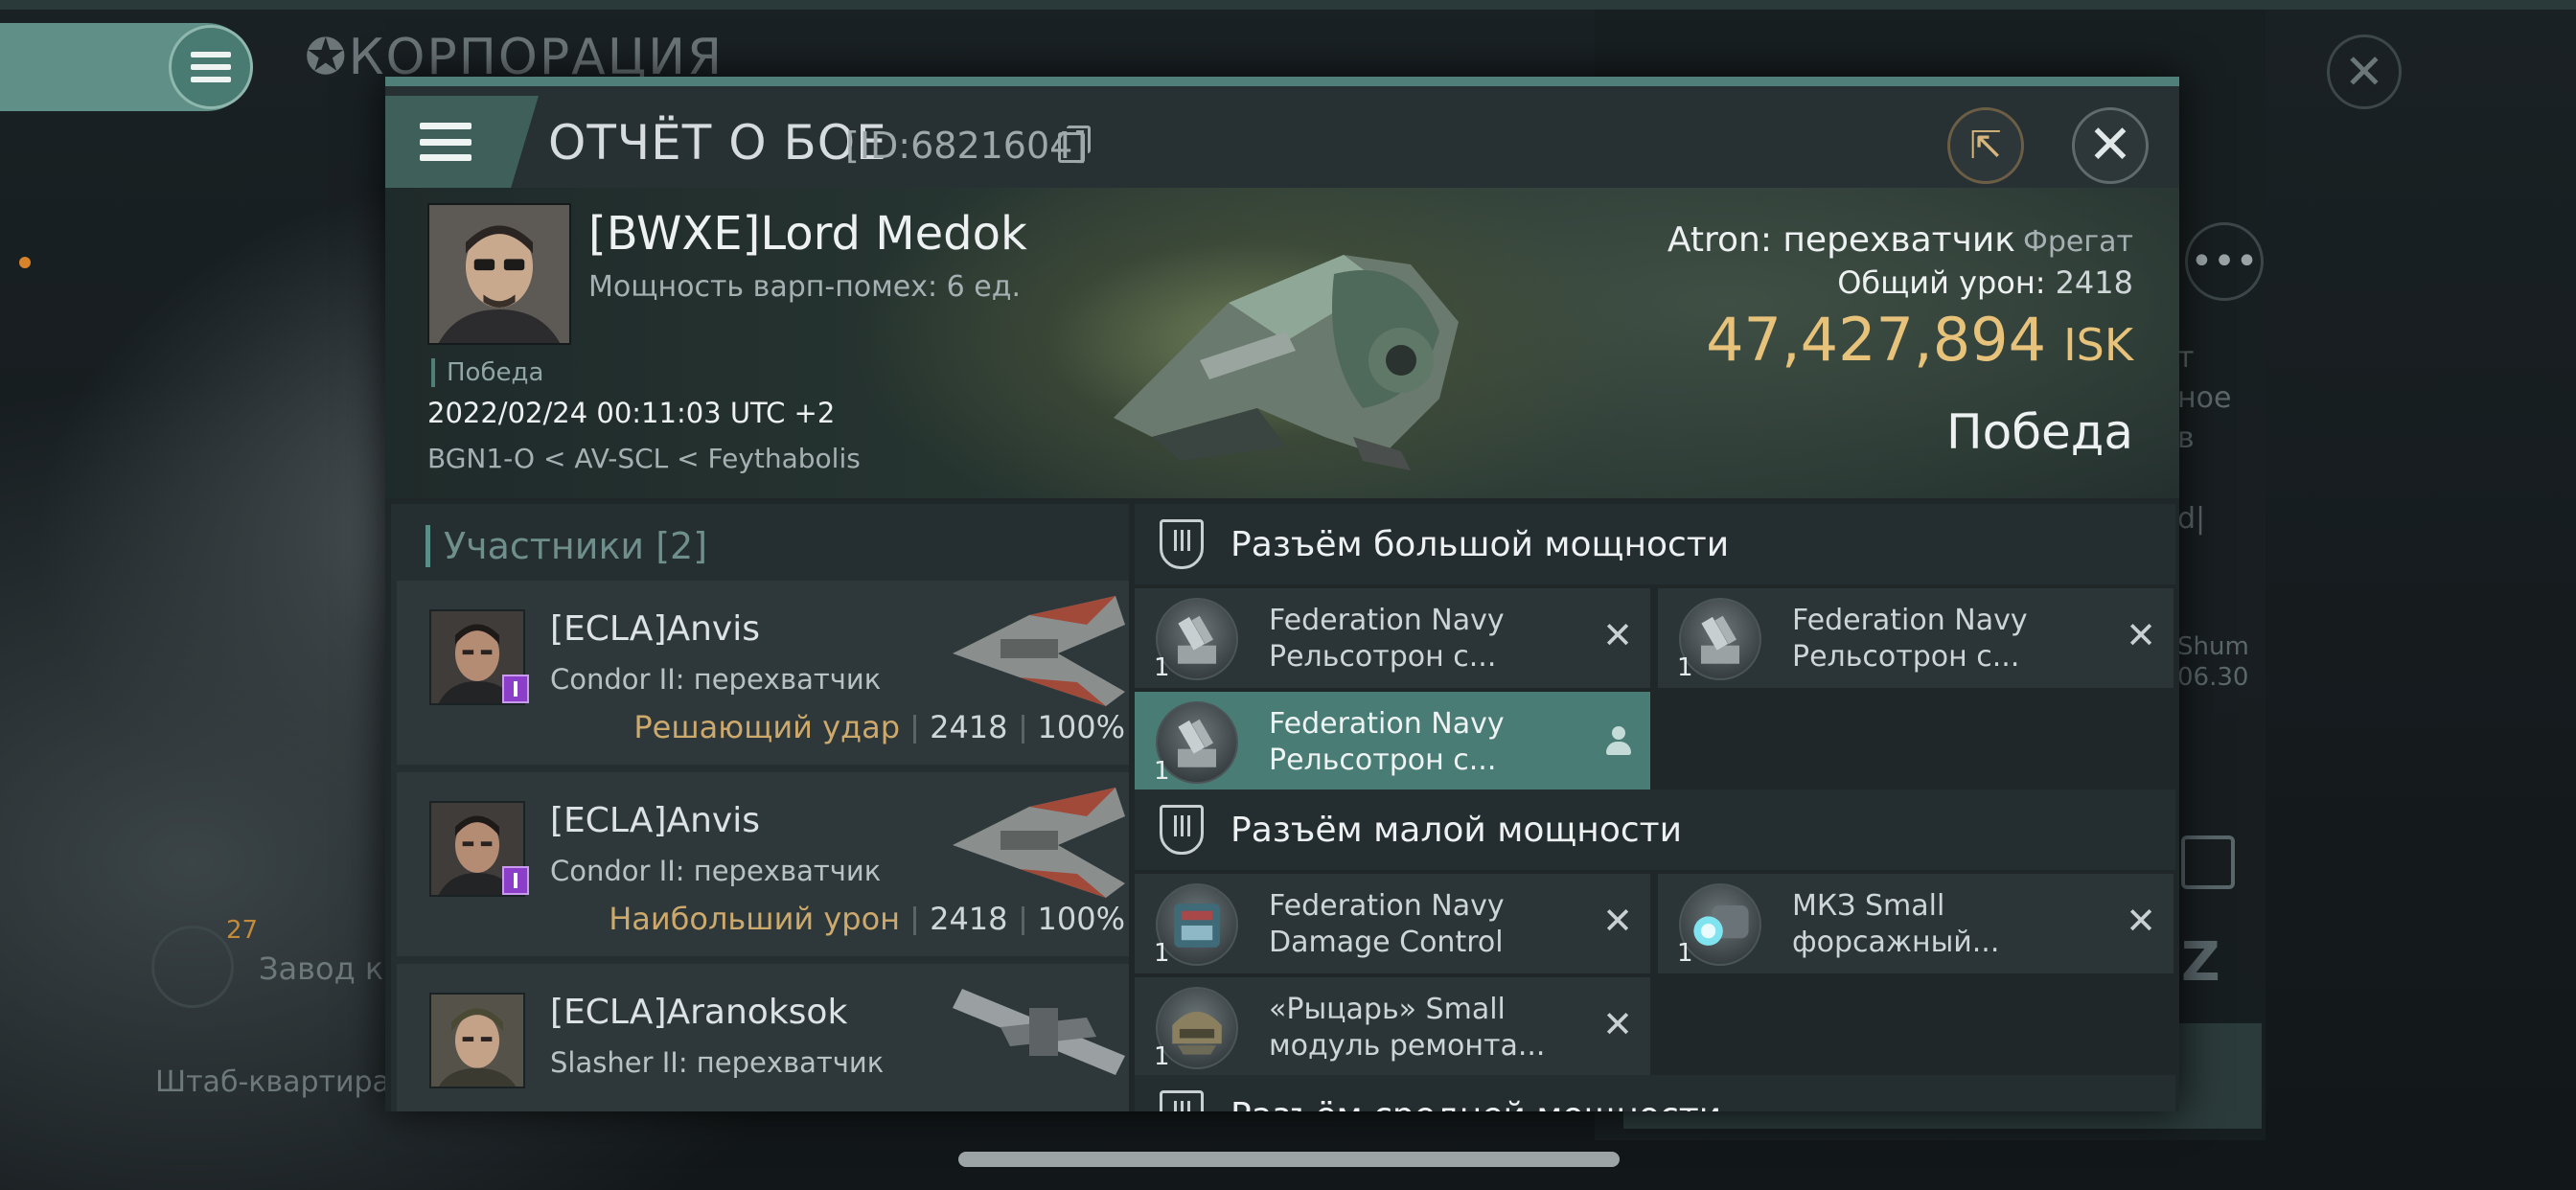 This screenshot has width=2576, height=1190. I want to click on pilot-avatar-image, so click(499, 274).